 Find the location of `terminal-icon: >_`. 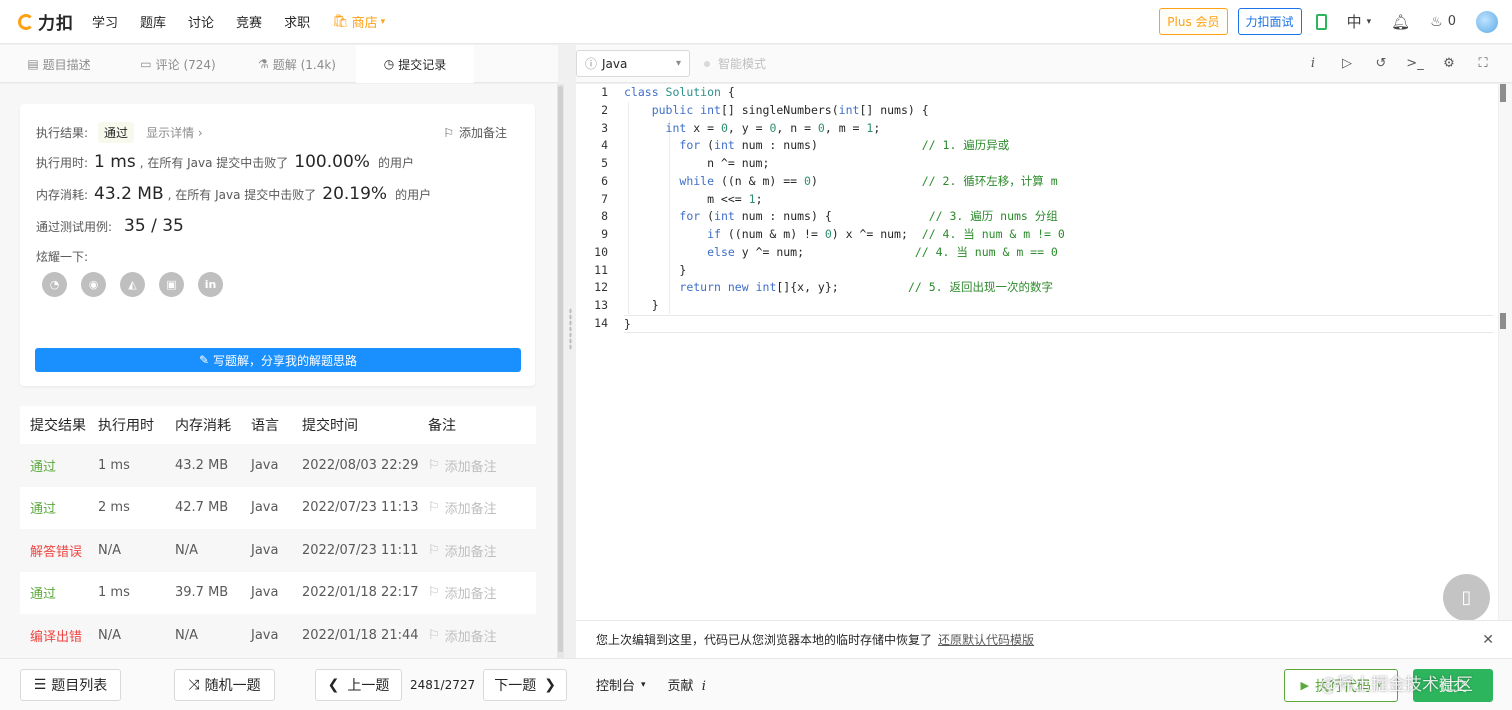

terminal-icon: >_ is located at coordinates (1415, 63).